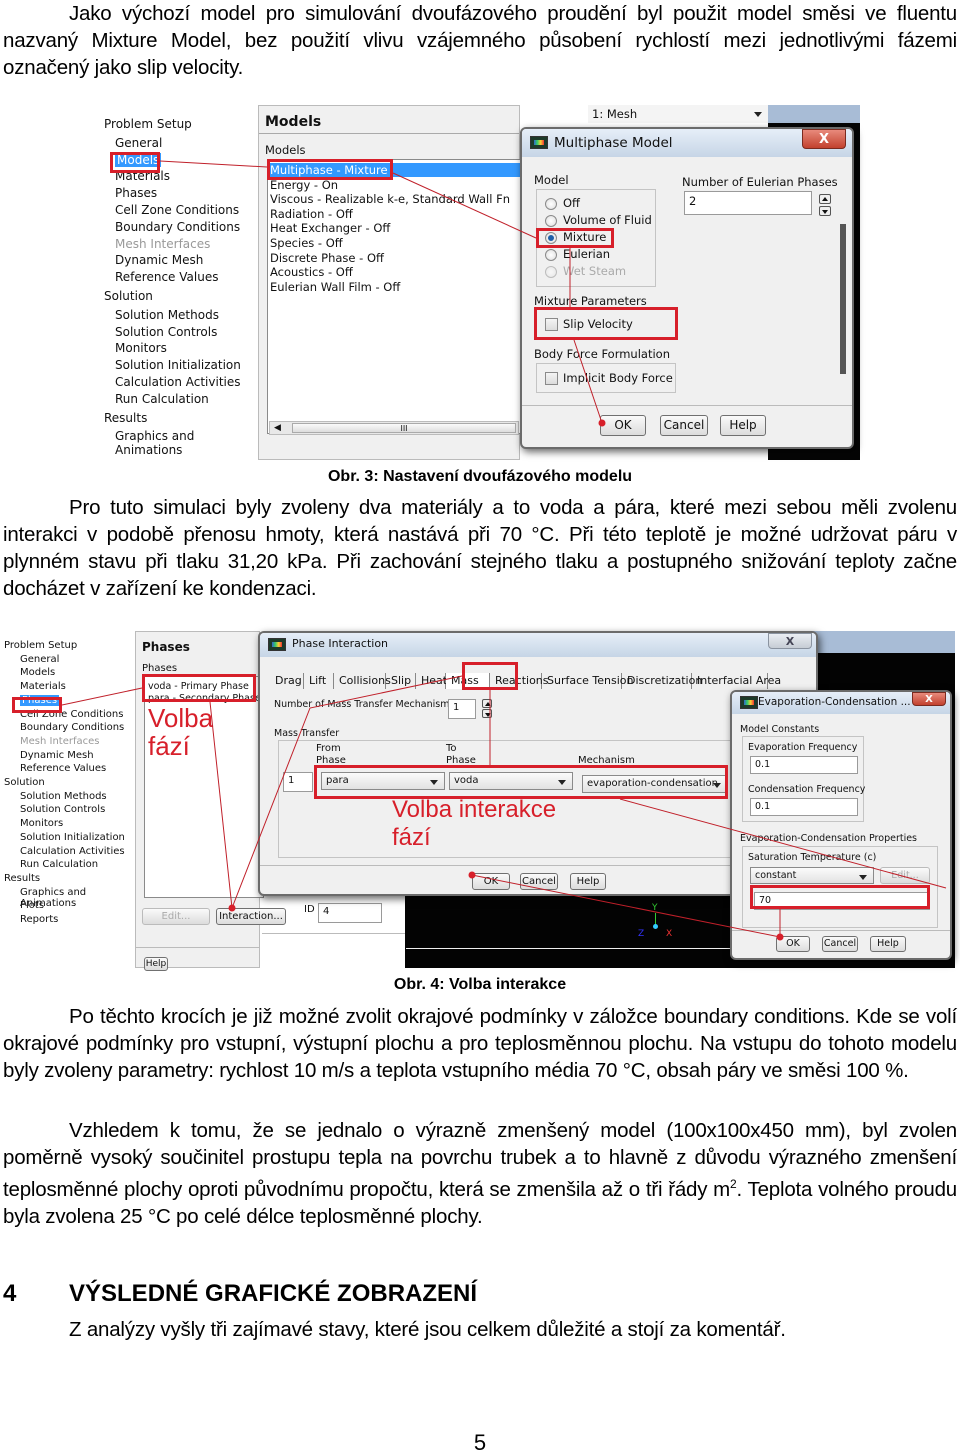 The height and width of the screenshot is (1456, 960). Describe the element at coordinates (587, 254) in the screenshot. I see `radio-label-eulerian: Eulerian` at that location.